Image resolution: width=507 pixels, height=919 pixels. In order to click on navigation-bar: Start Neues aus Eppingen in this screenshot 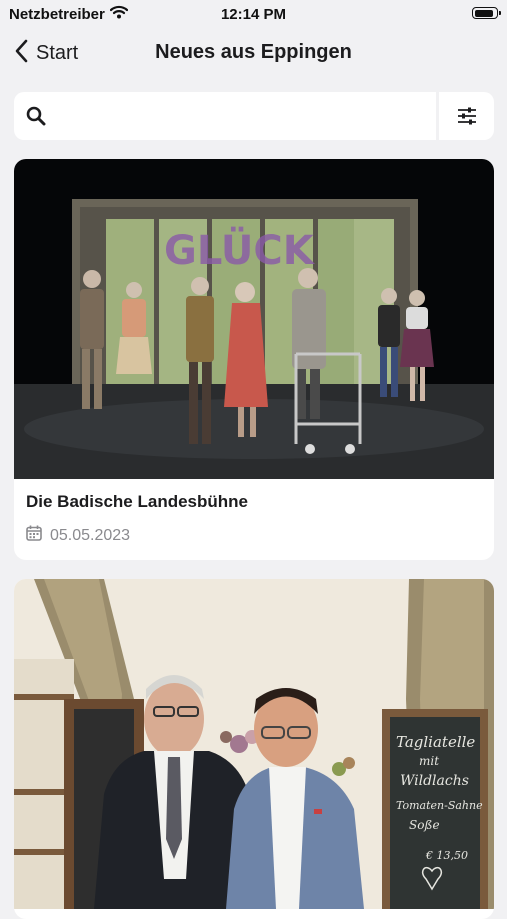, I will do `click(253, 53)`.